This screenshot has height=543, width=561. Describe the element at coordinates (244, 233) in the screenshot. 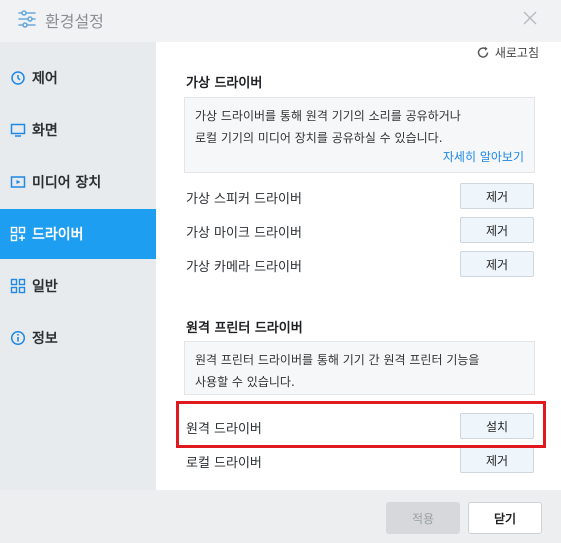

I see `virtual-mic-driver-label: 가상 마이크 드라이버` at that location.